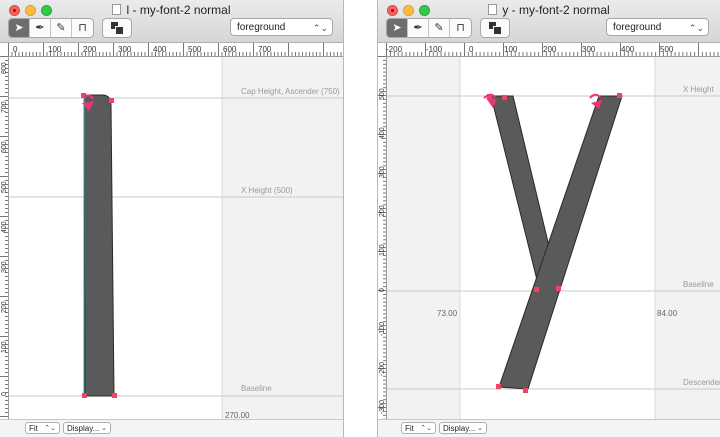 This screenshot has height=437, width=720. Describe the element at coordinates (175, 50) in the screenshot. I see `horizontal-ruler: 0 100 200 300 400 500 600 700` at that location.